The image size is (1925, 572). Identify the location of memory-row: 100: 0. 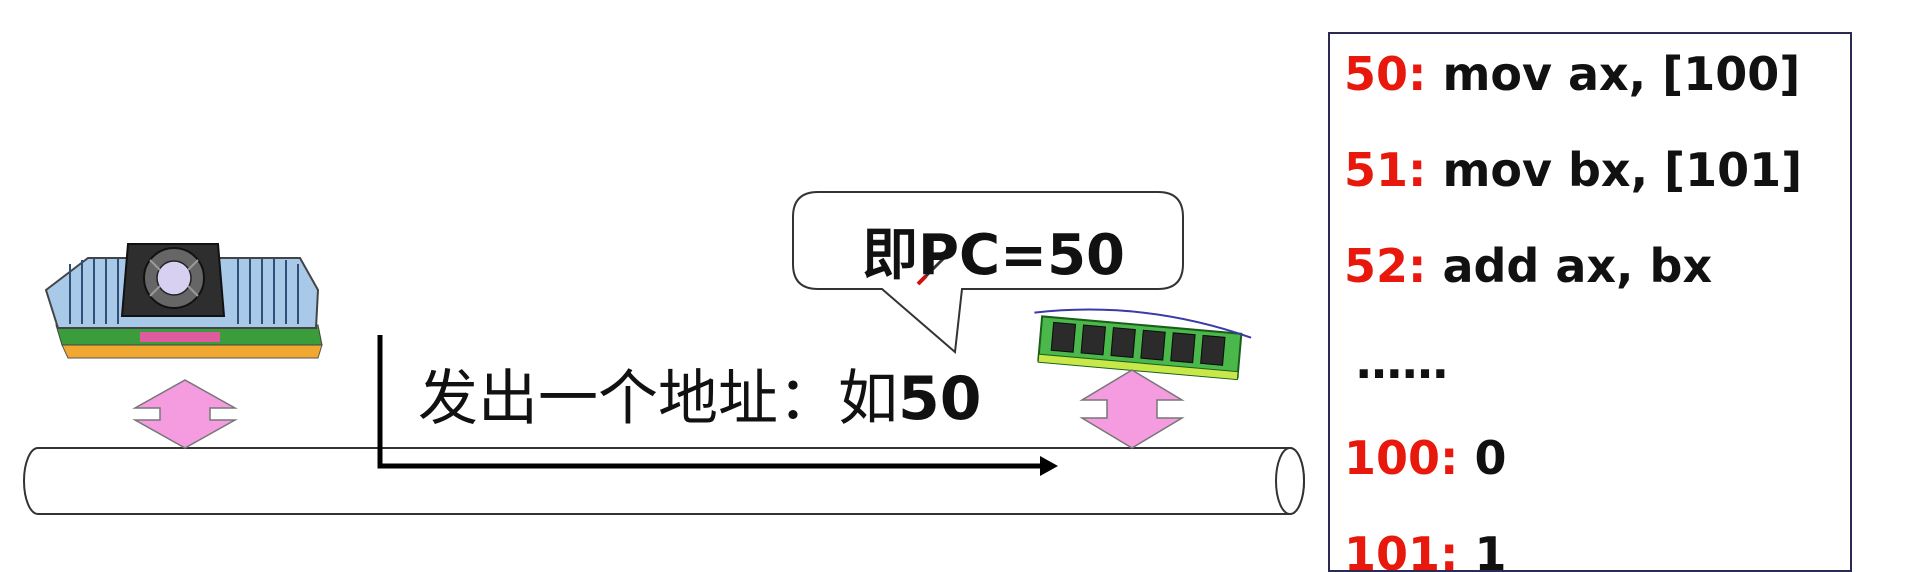
(1425, 458).